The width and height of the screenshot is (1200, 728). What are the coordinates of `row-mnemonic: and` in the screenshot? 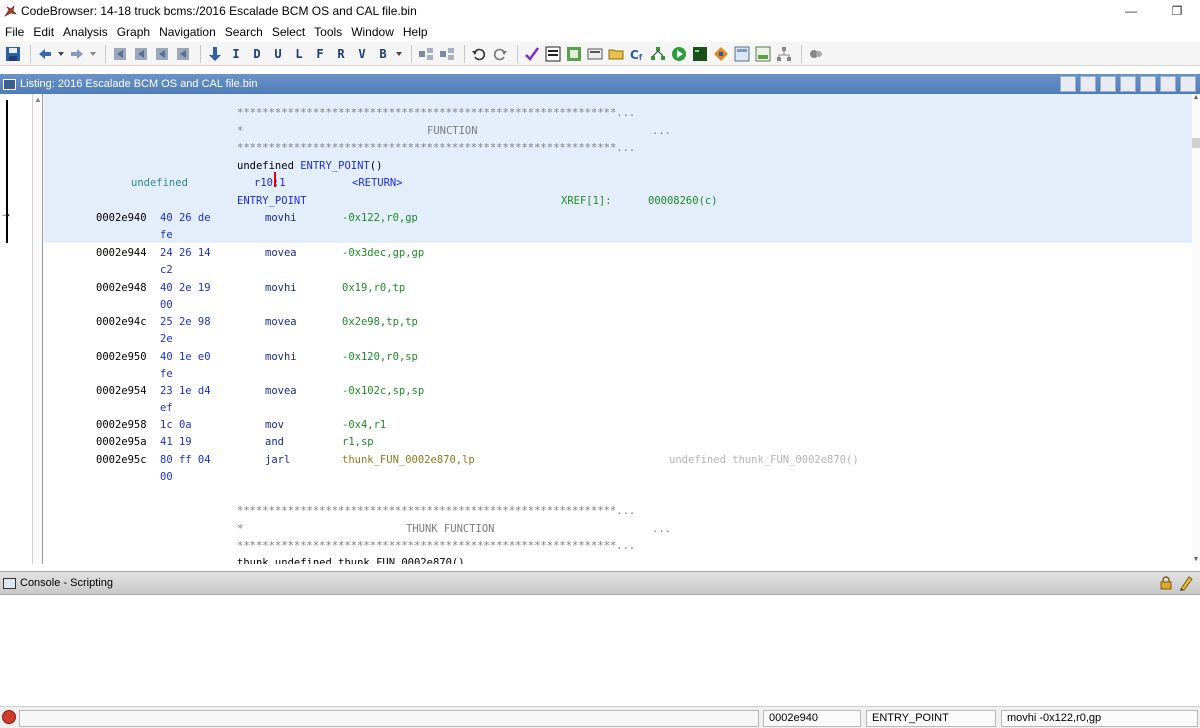 It's located at (274, 442).